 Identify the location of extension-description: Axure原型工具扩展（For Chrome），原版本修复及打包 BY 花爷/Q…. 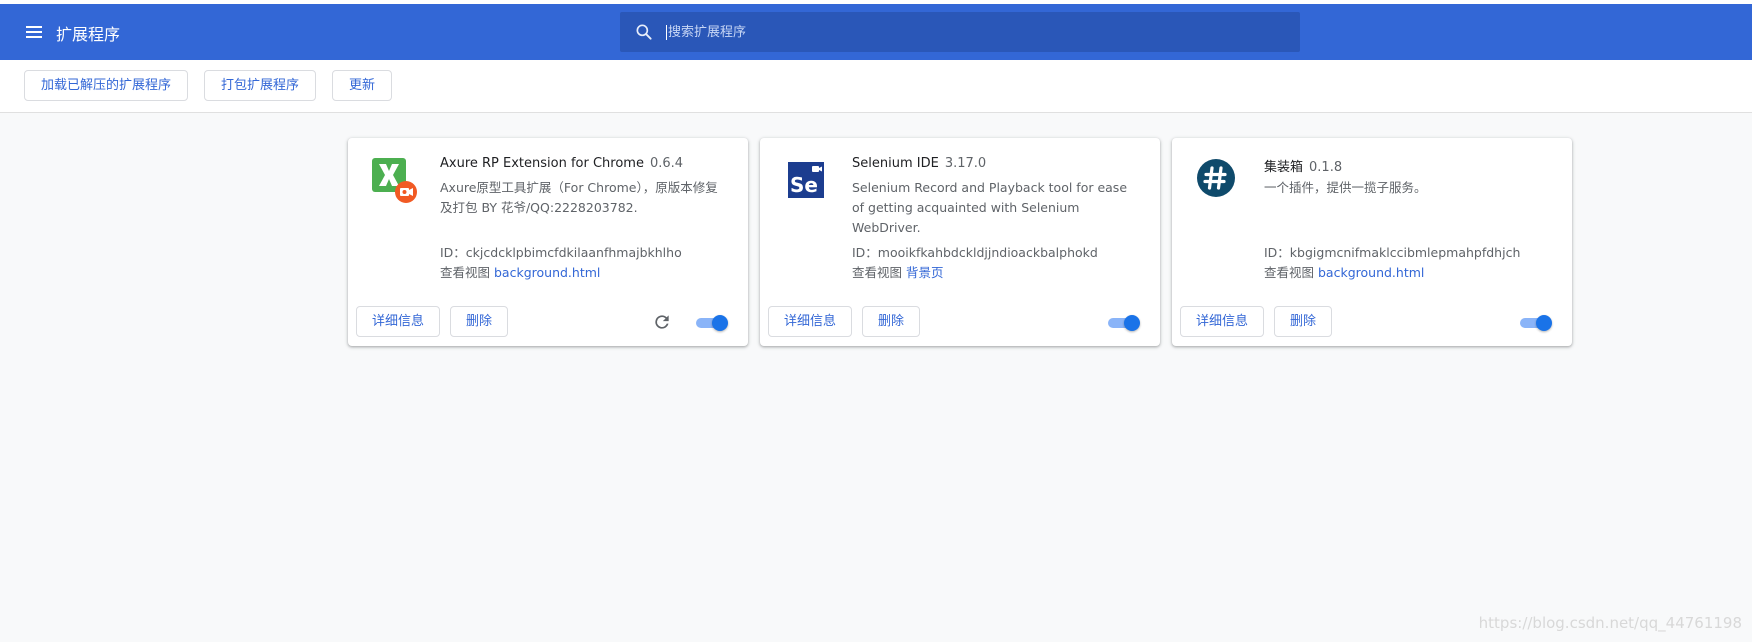
(579, 197).